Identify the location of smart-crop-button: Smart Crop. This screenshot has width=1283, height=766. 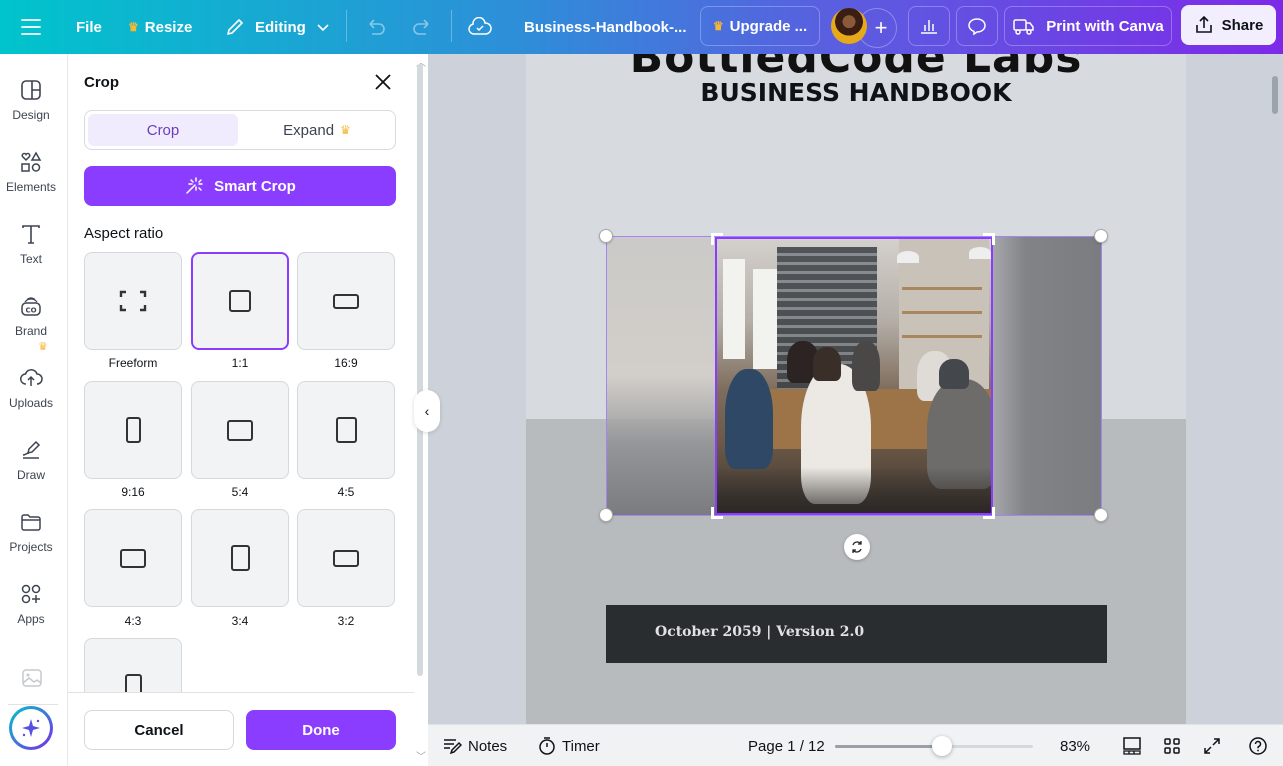
(240, 186).